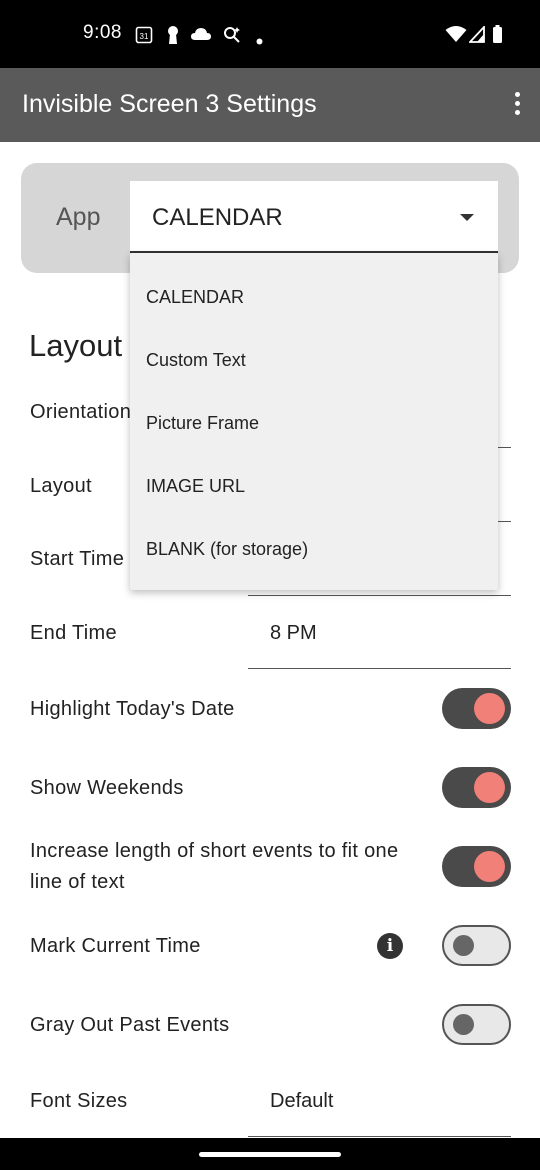 The width and height of the screenshot is (540, 1170). I want to click on highlight-today-switch, so click(476, 708).